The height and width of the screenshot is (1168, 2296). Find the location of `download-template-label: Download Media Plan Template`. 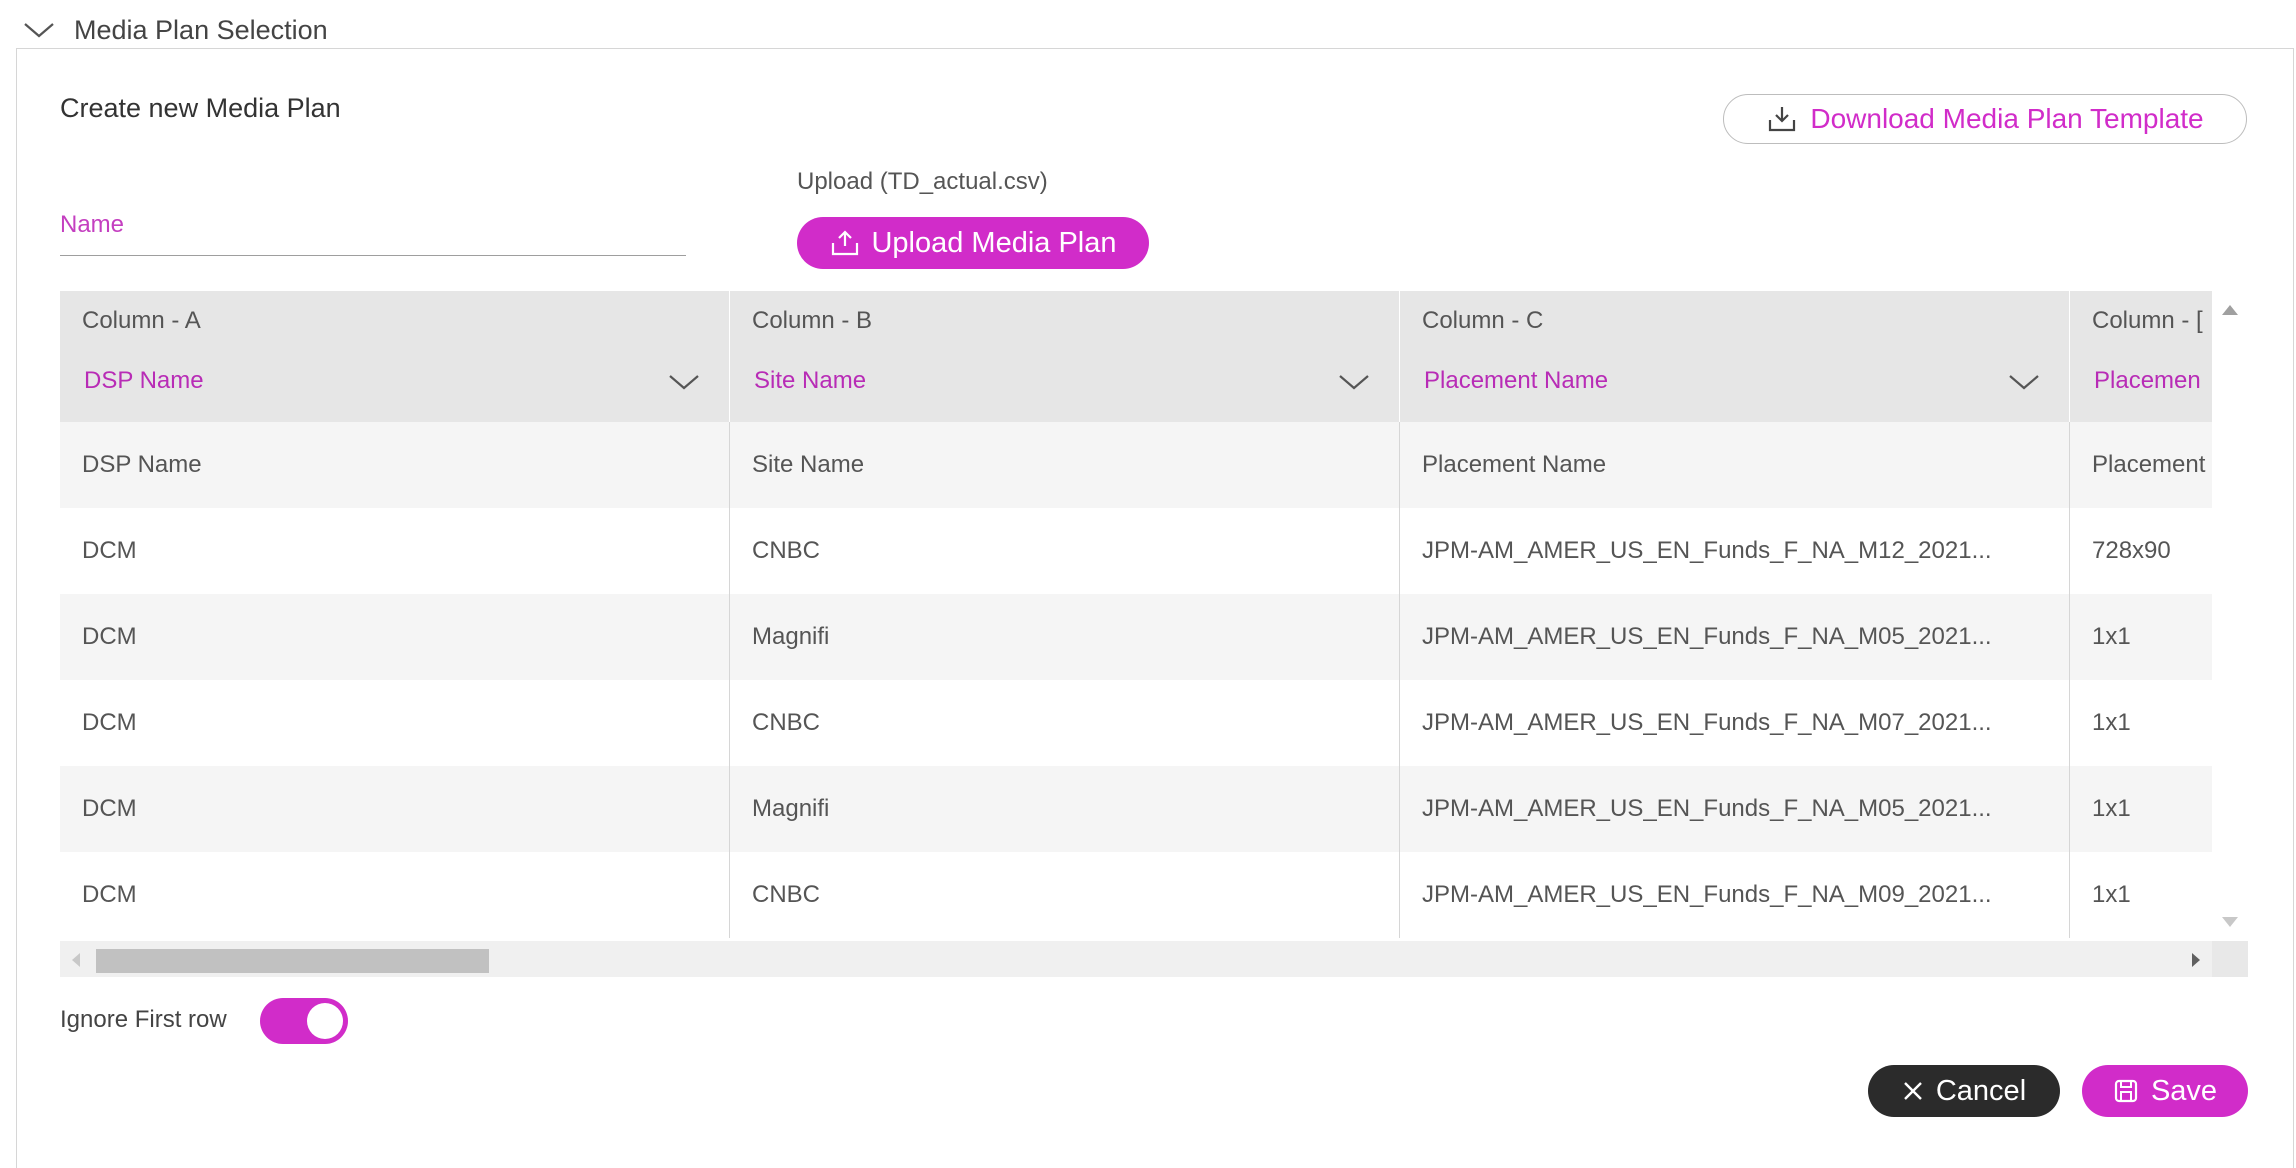

download-template-label: Download Media Plan Template is located at coordinates (2007, 118).